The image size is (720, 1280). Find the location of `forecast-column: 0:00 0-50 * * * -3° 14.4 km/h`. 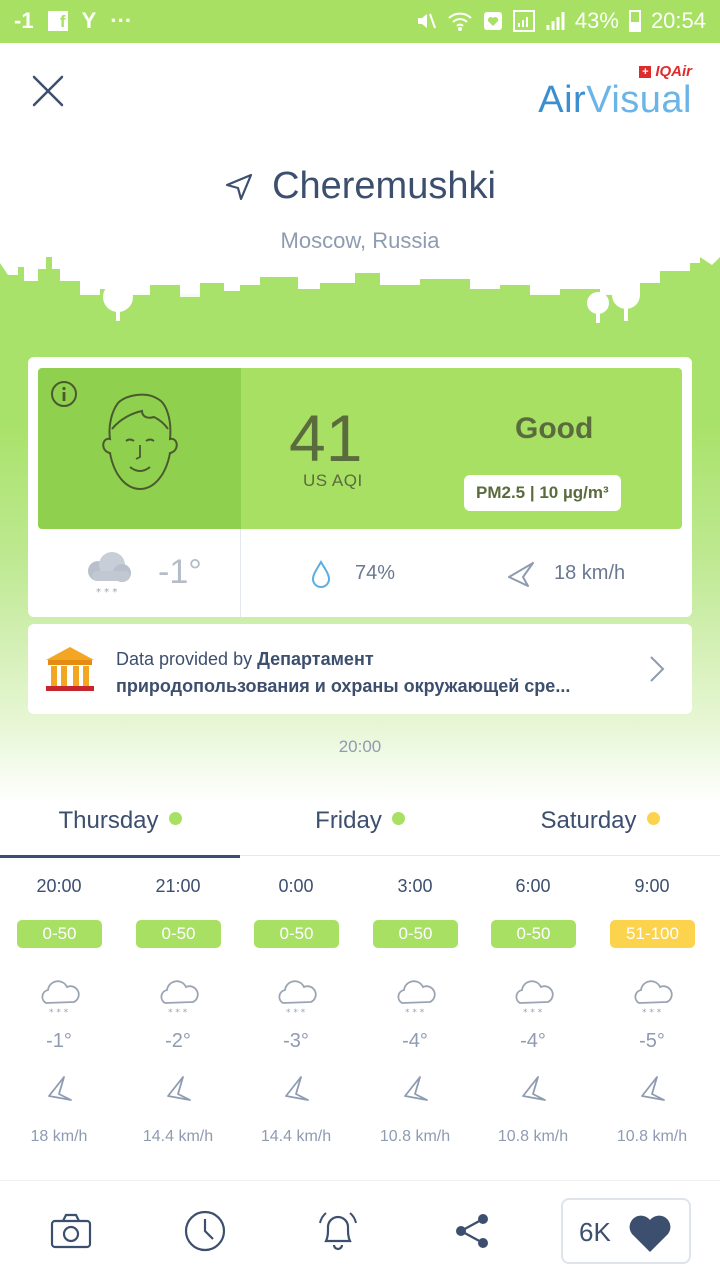

forecast-column: 0:00 0-50 * * * -3° 14.4 km/h is located at coordinates (296, 1015).